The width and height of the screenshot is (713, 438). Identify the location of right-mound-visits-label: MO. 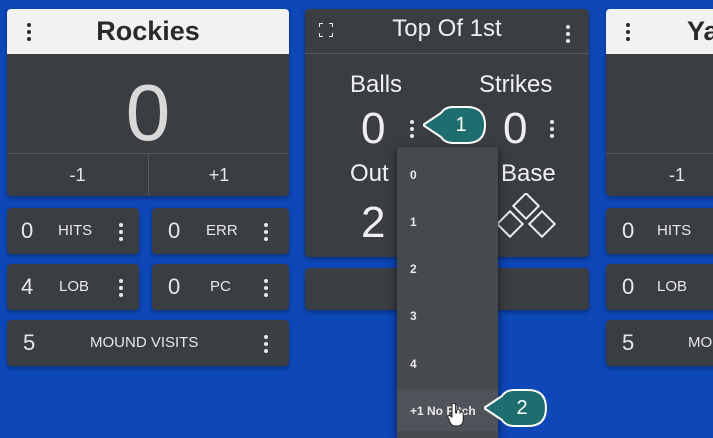
(700, 342).